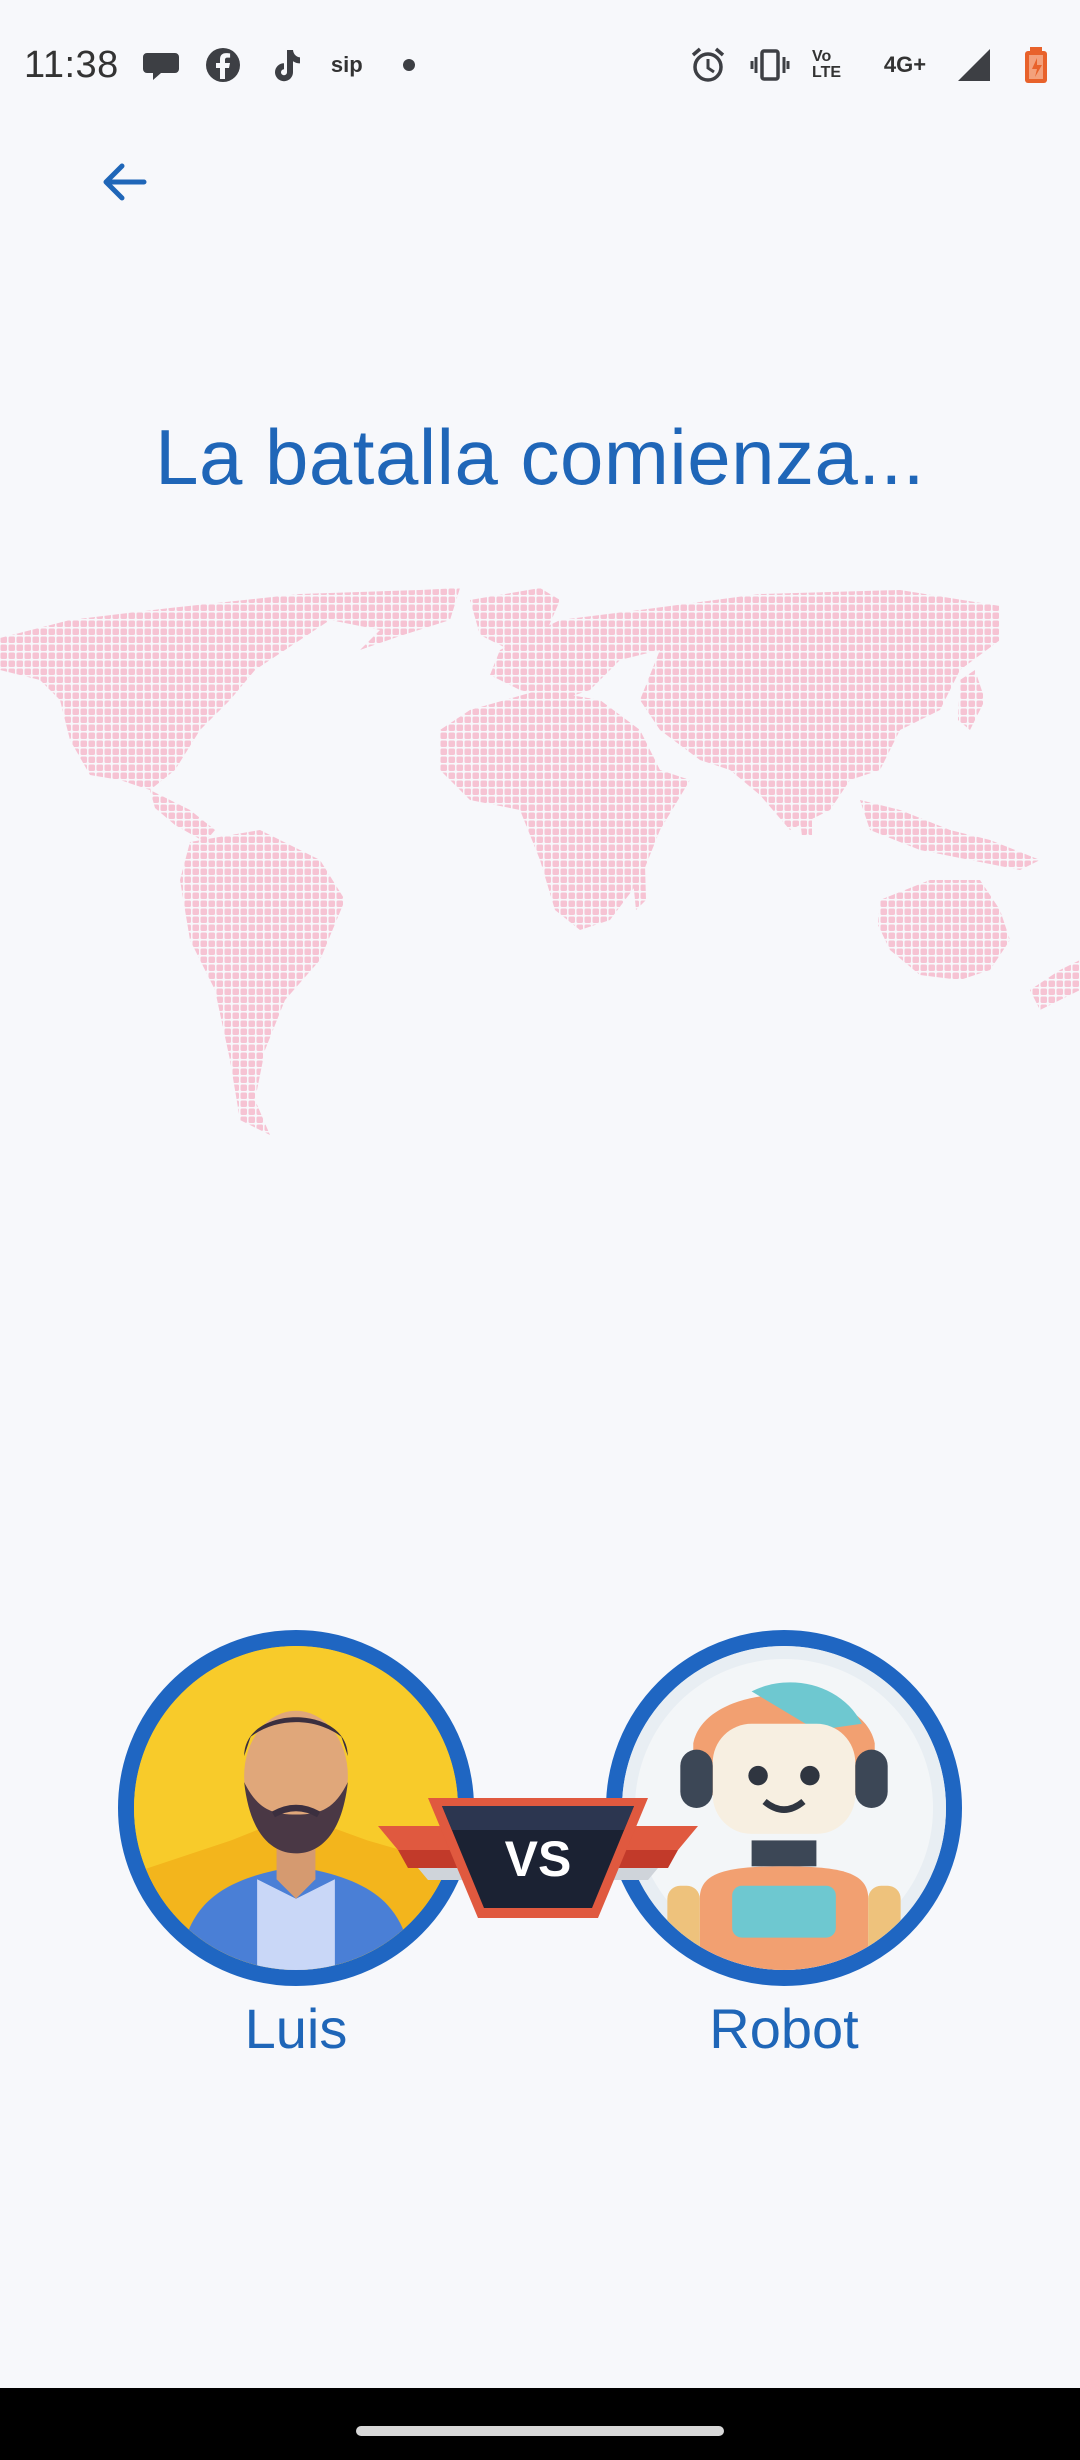 The width and height of the screenshot is (1080, 2460). I want to click on home-indicator, so click(540, 2431).